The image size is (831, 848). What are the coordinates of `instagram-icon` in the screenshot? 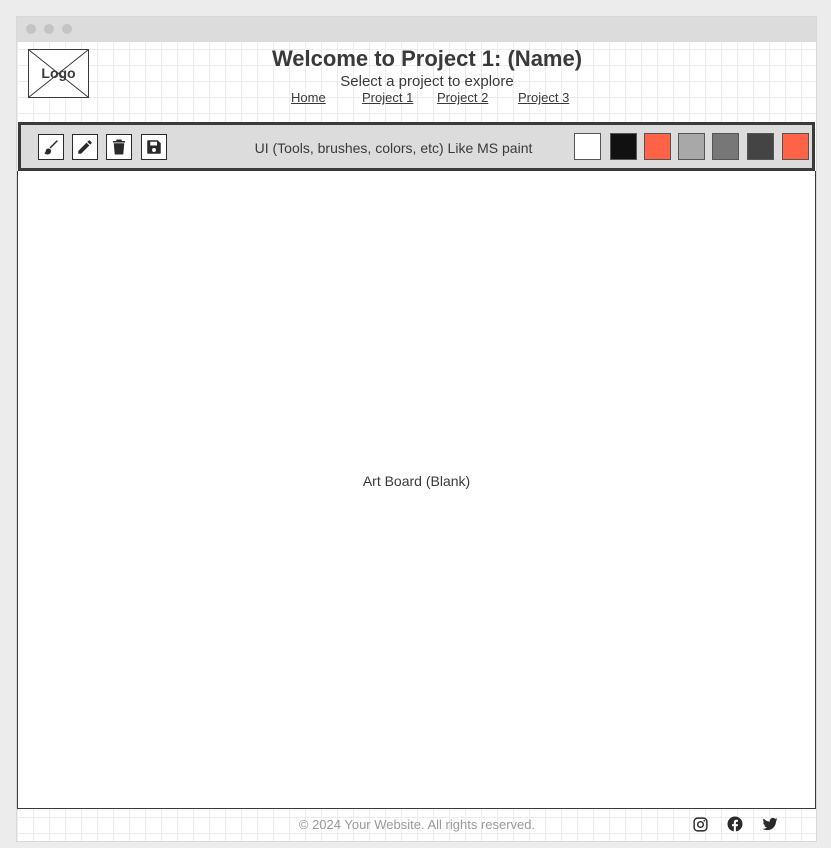 It's located at (700, 824).